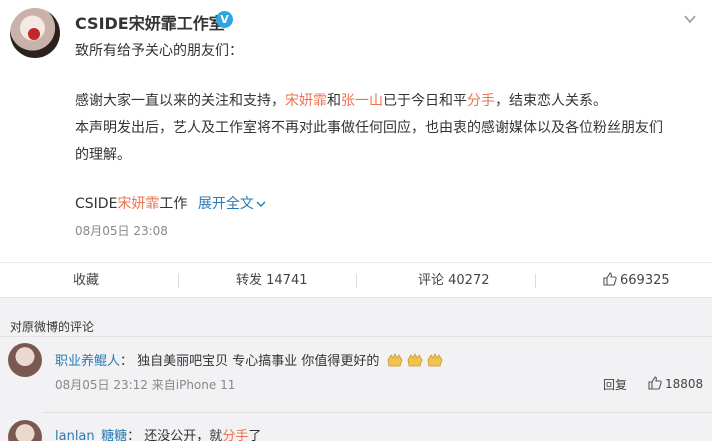 This screenshot has height=441, width=712. Describe the element at coordinates (425, 101) in the screenshot. I see `body-text-segment: 已于今日和平` at that location.